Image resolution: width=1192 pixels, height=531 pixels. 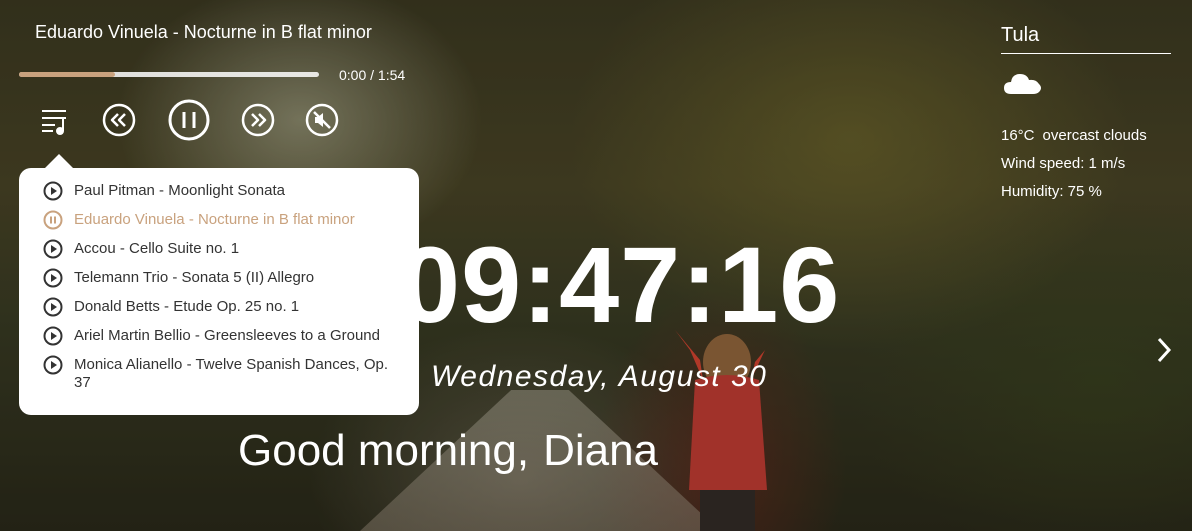 What do you see at coordinates (157, 248) in the screenshot?
I see `playlist-item-title: Accou - Cello Suite no. 1` at bounding box center [157, 248].